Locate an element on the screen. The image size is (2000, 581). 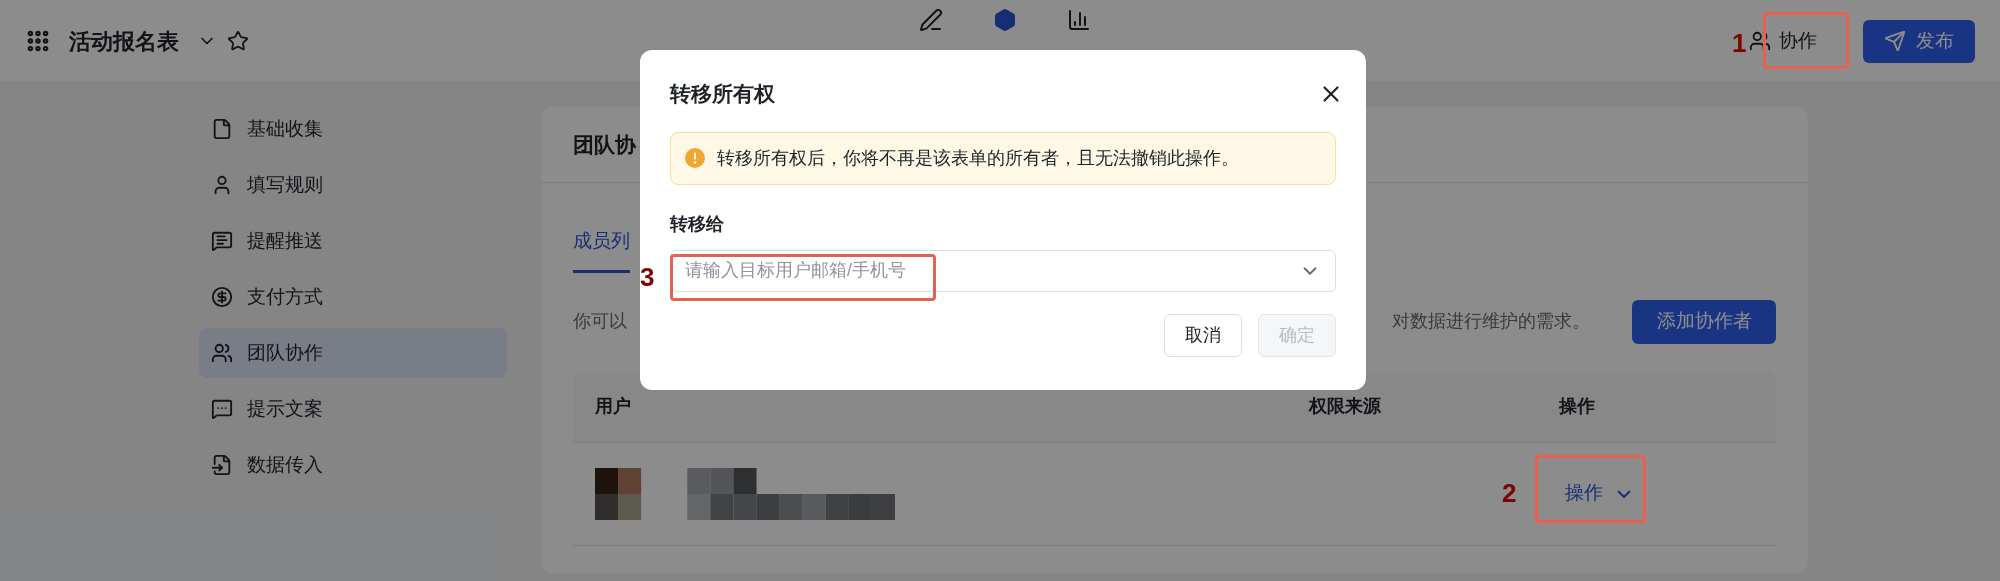
sidebar-item: 支付方式 is located at coordinates (353, 297).